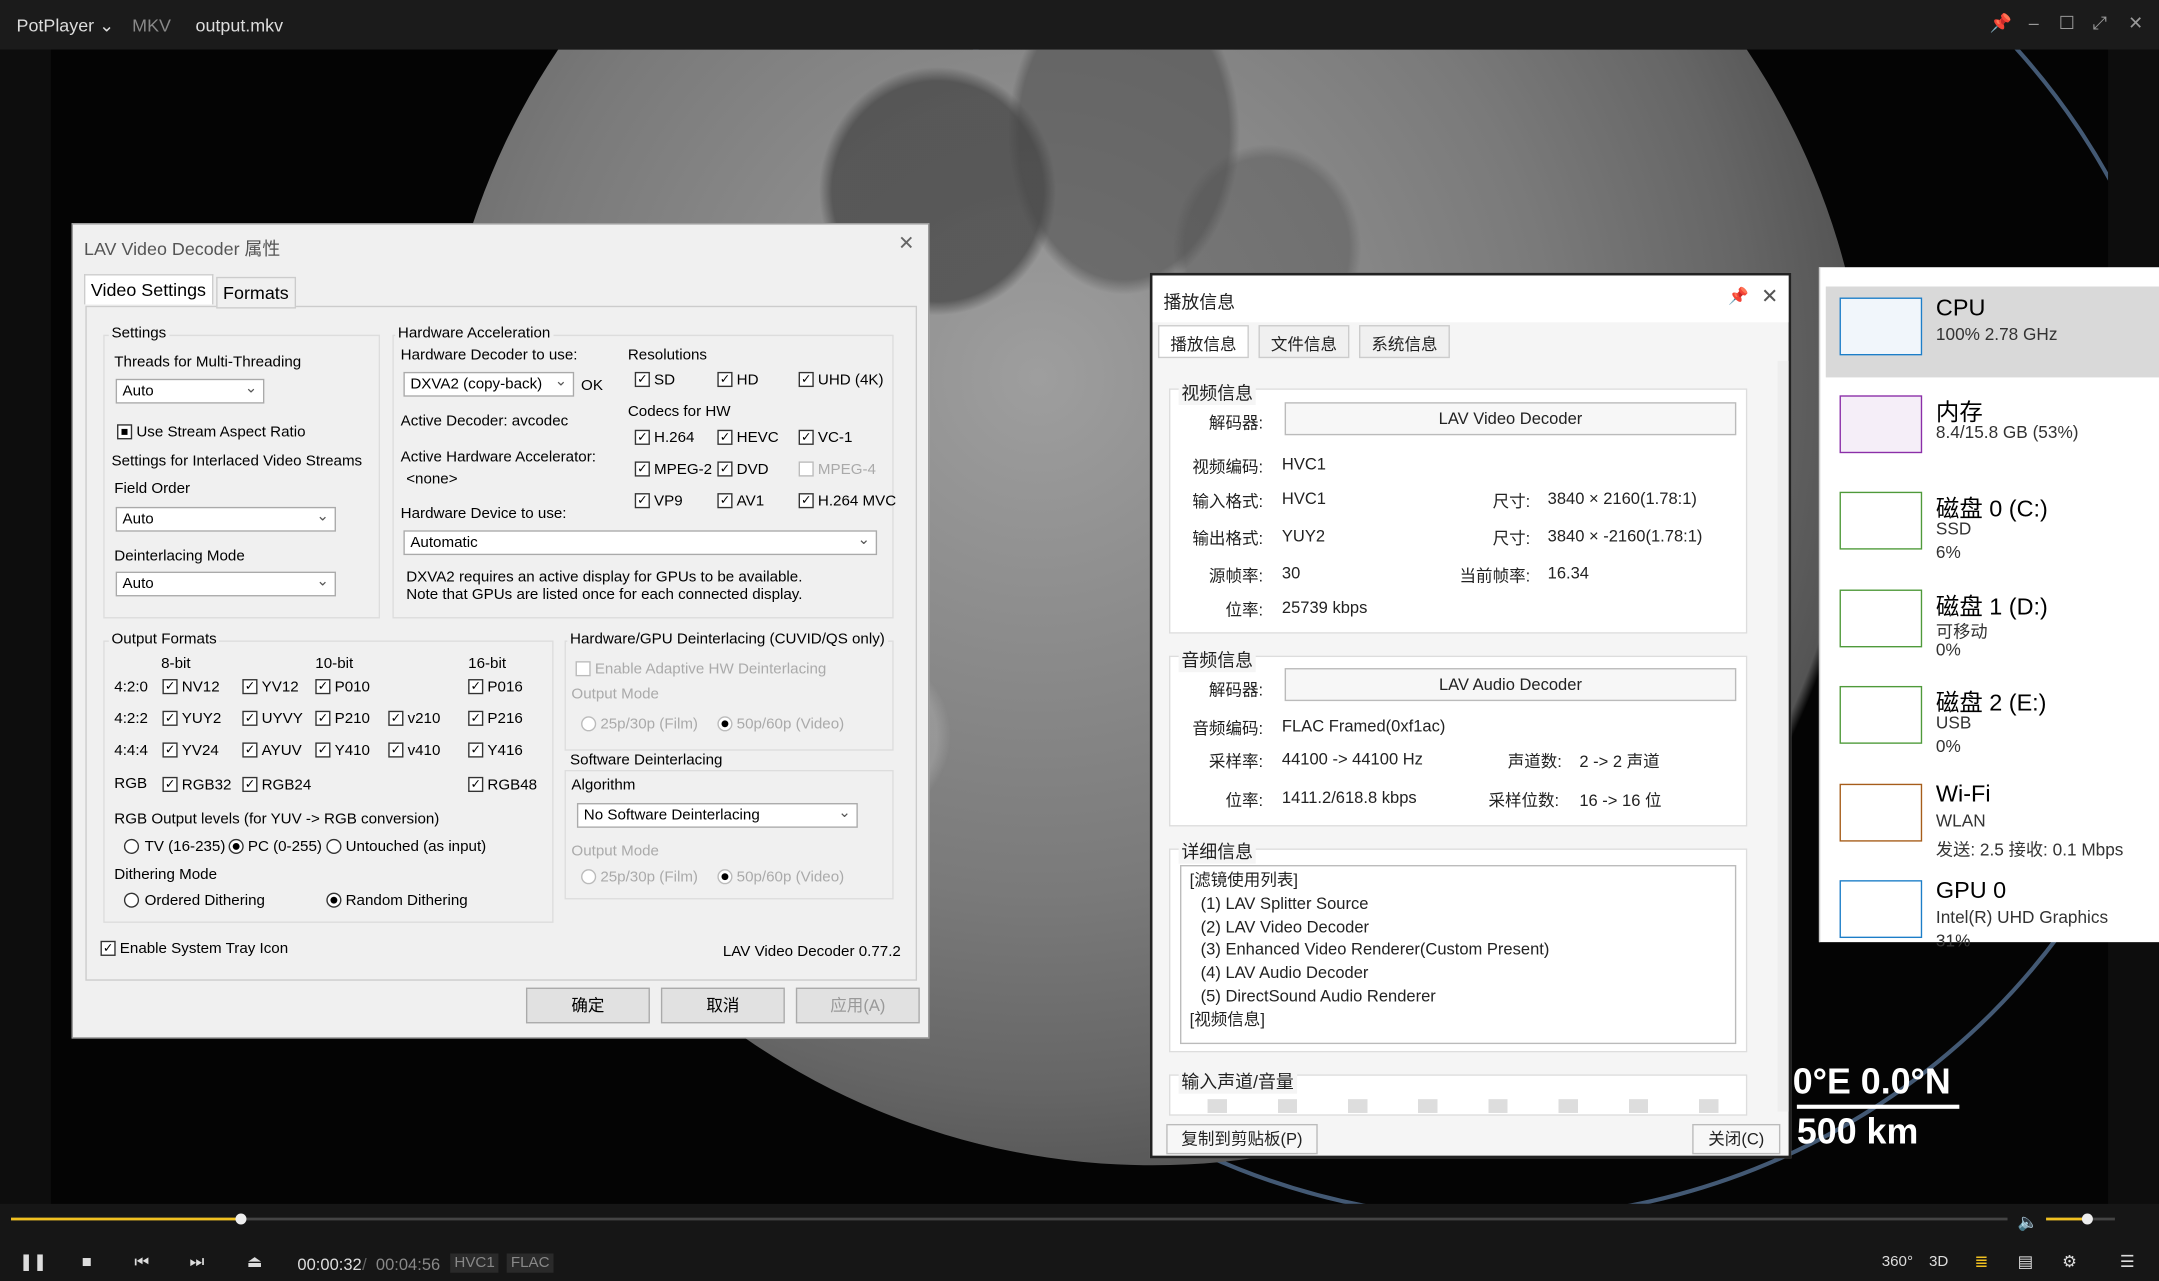 The height and width of the screenshot is (1281, 2159). I want to click on coordinates-overlay: 0°E 0.0°N, so click(1871, 1081).